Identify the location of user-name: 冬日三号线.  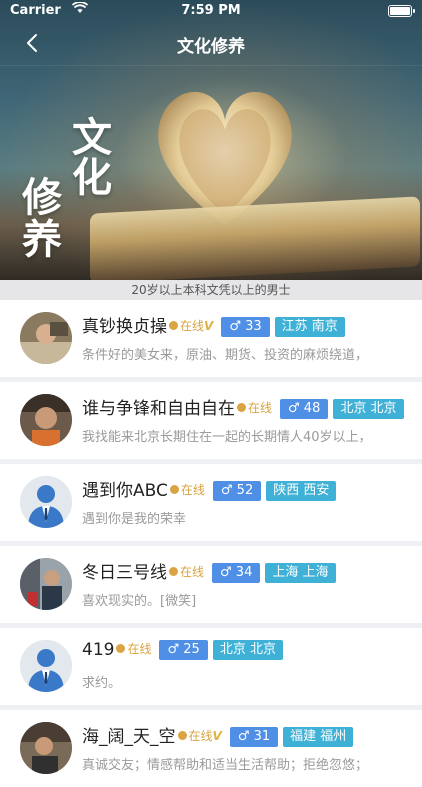
(124, 573).